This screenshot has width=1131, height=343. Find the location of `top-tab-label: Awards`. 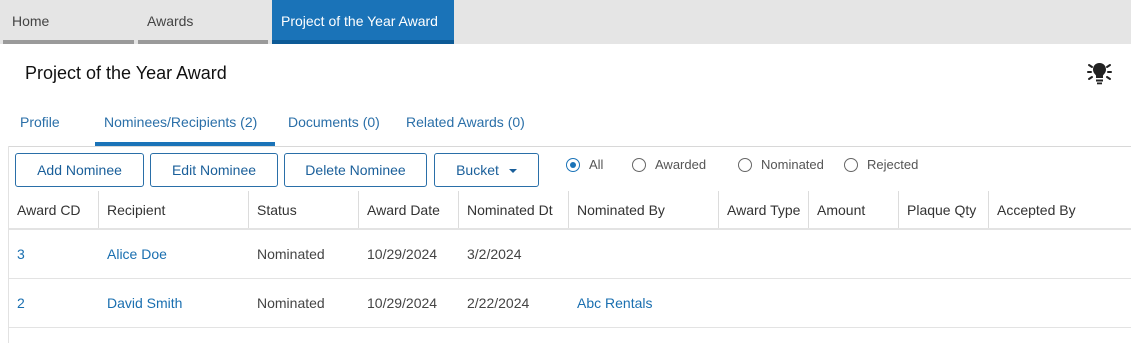

top-tab-label: Awards is located at coordinates (170, 21).